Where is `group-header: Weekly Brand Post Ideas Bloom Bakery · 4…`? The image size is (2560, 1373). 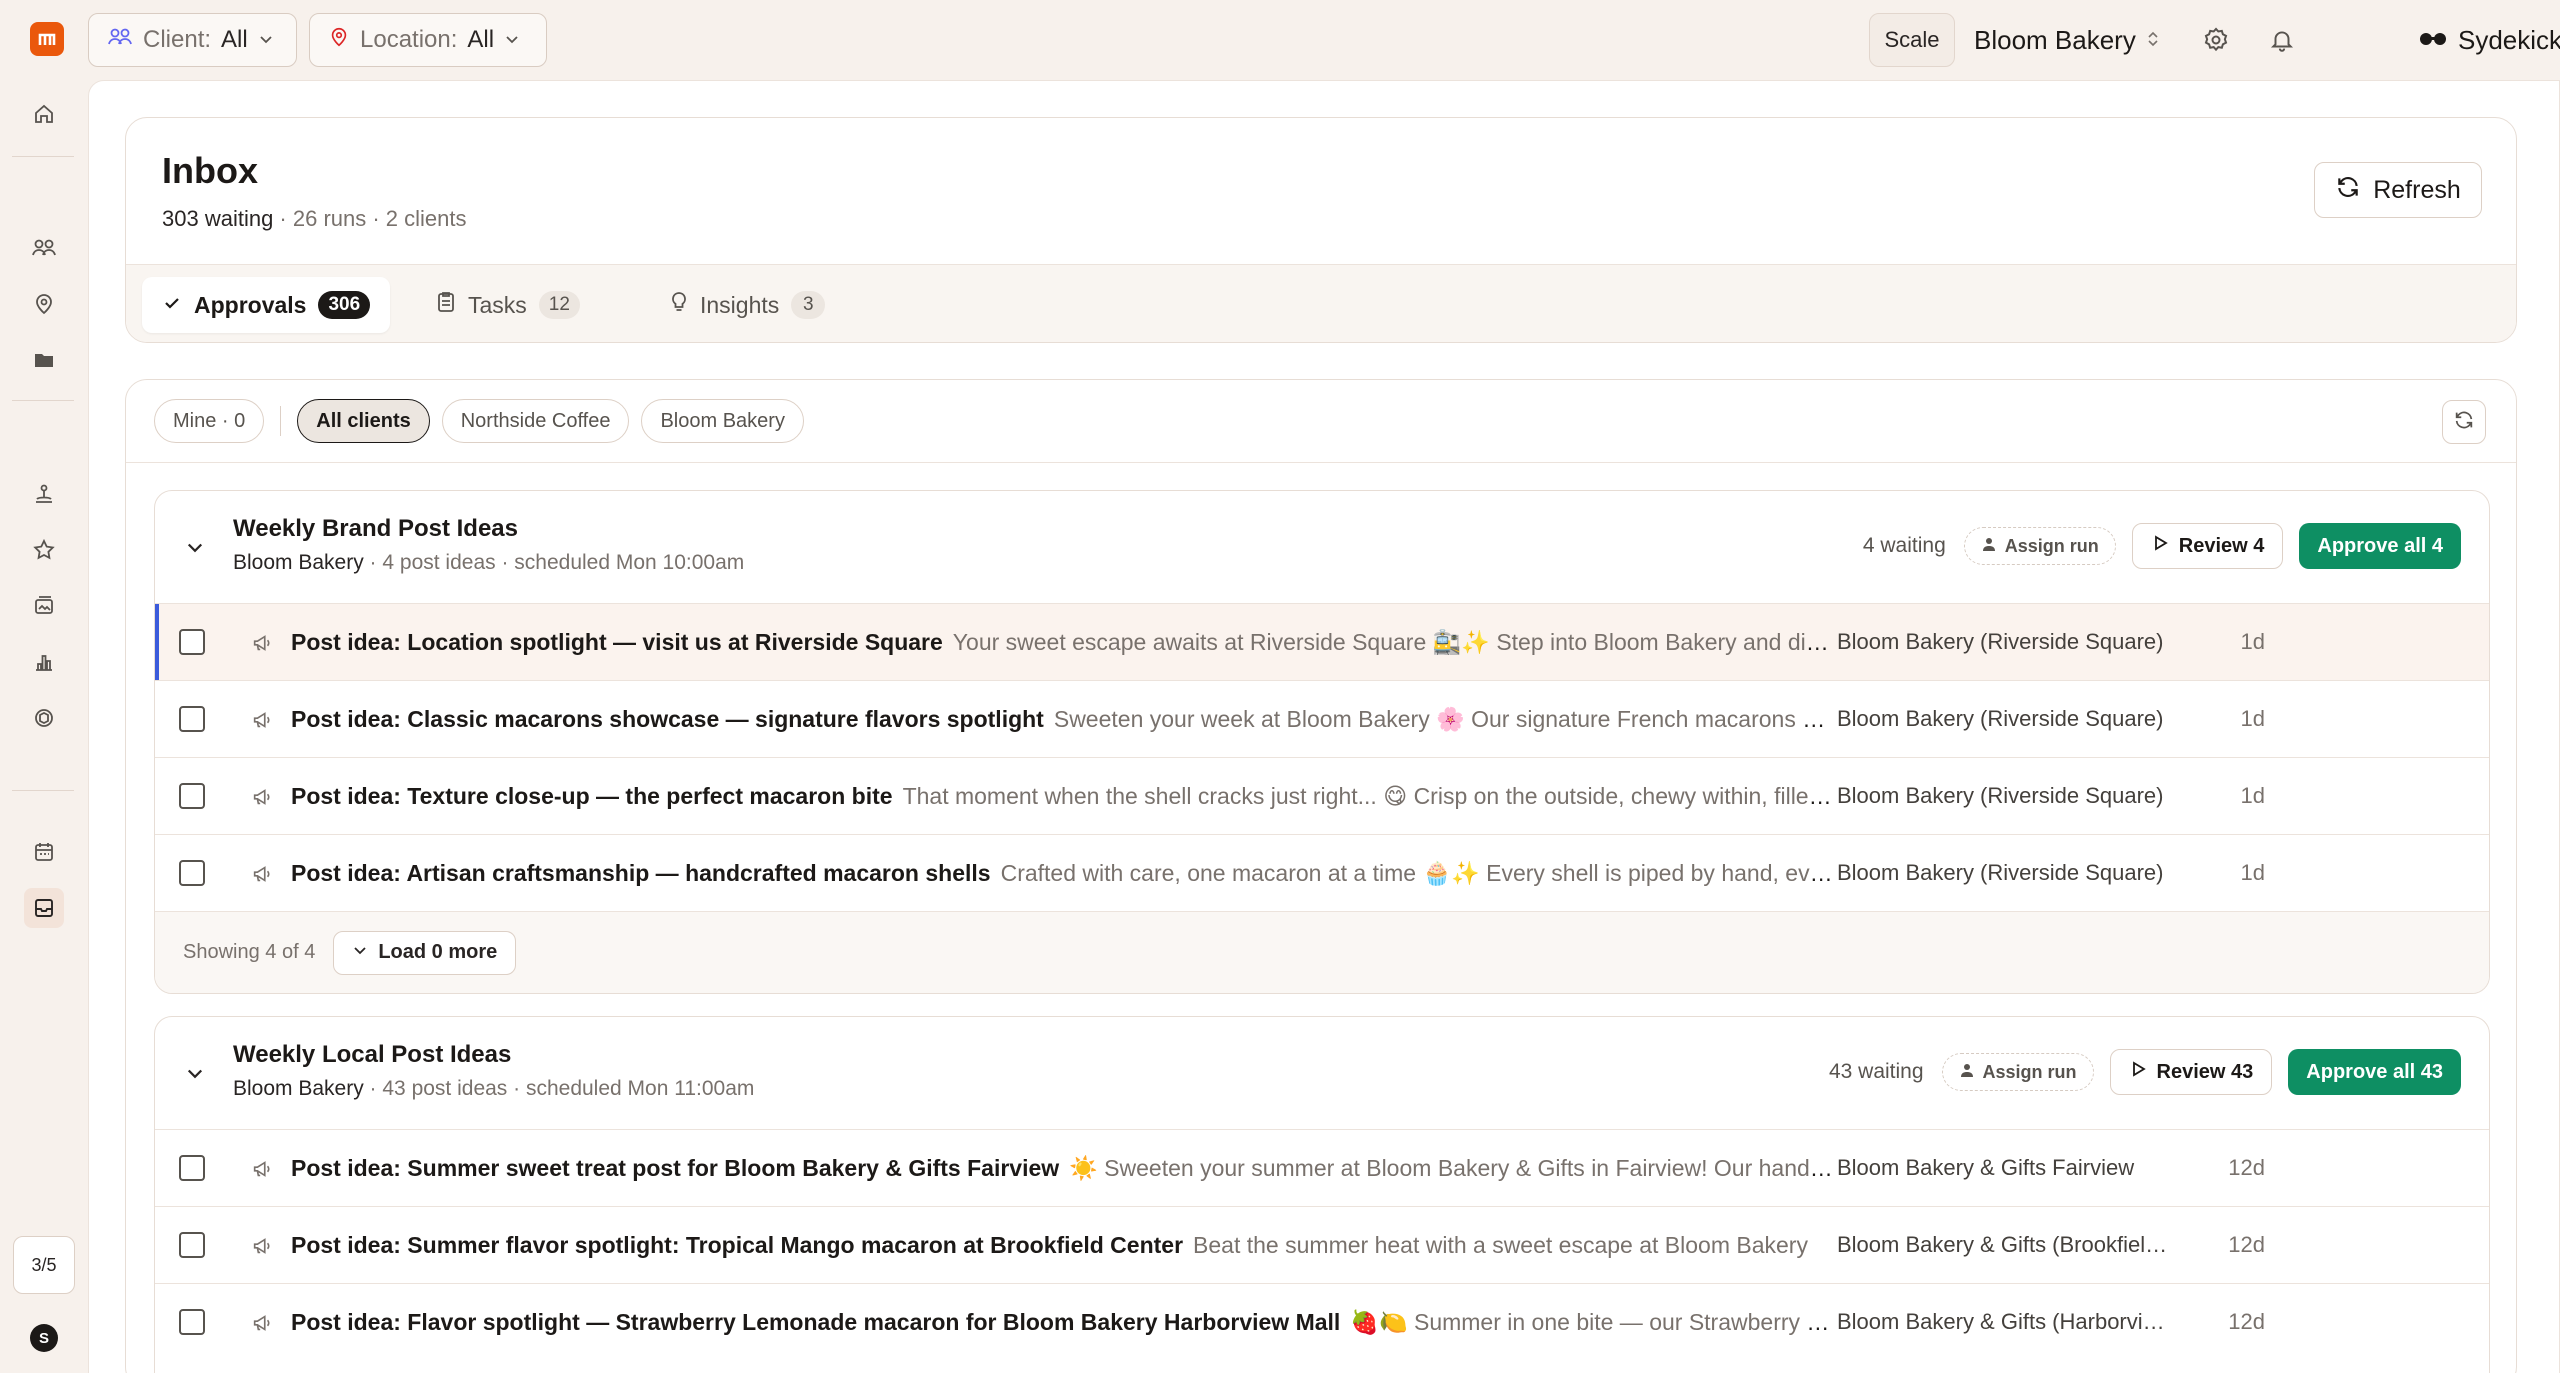 group-header: Weekly Brand Post Ideas Bloom Bakery · 4… is located at coordinates (1322, 547).